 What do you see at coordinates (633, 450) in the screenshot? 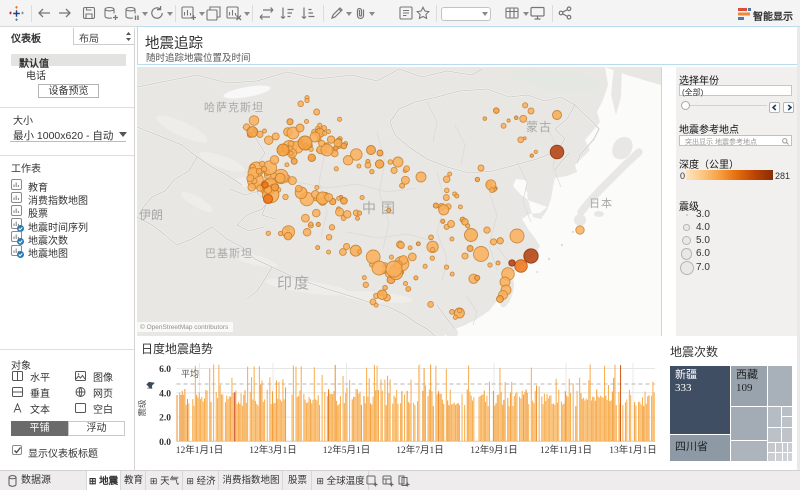
I see `svg-text: 13年1月1日` at bounding box center [633, 450].